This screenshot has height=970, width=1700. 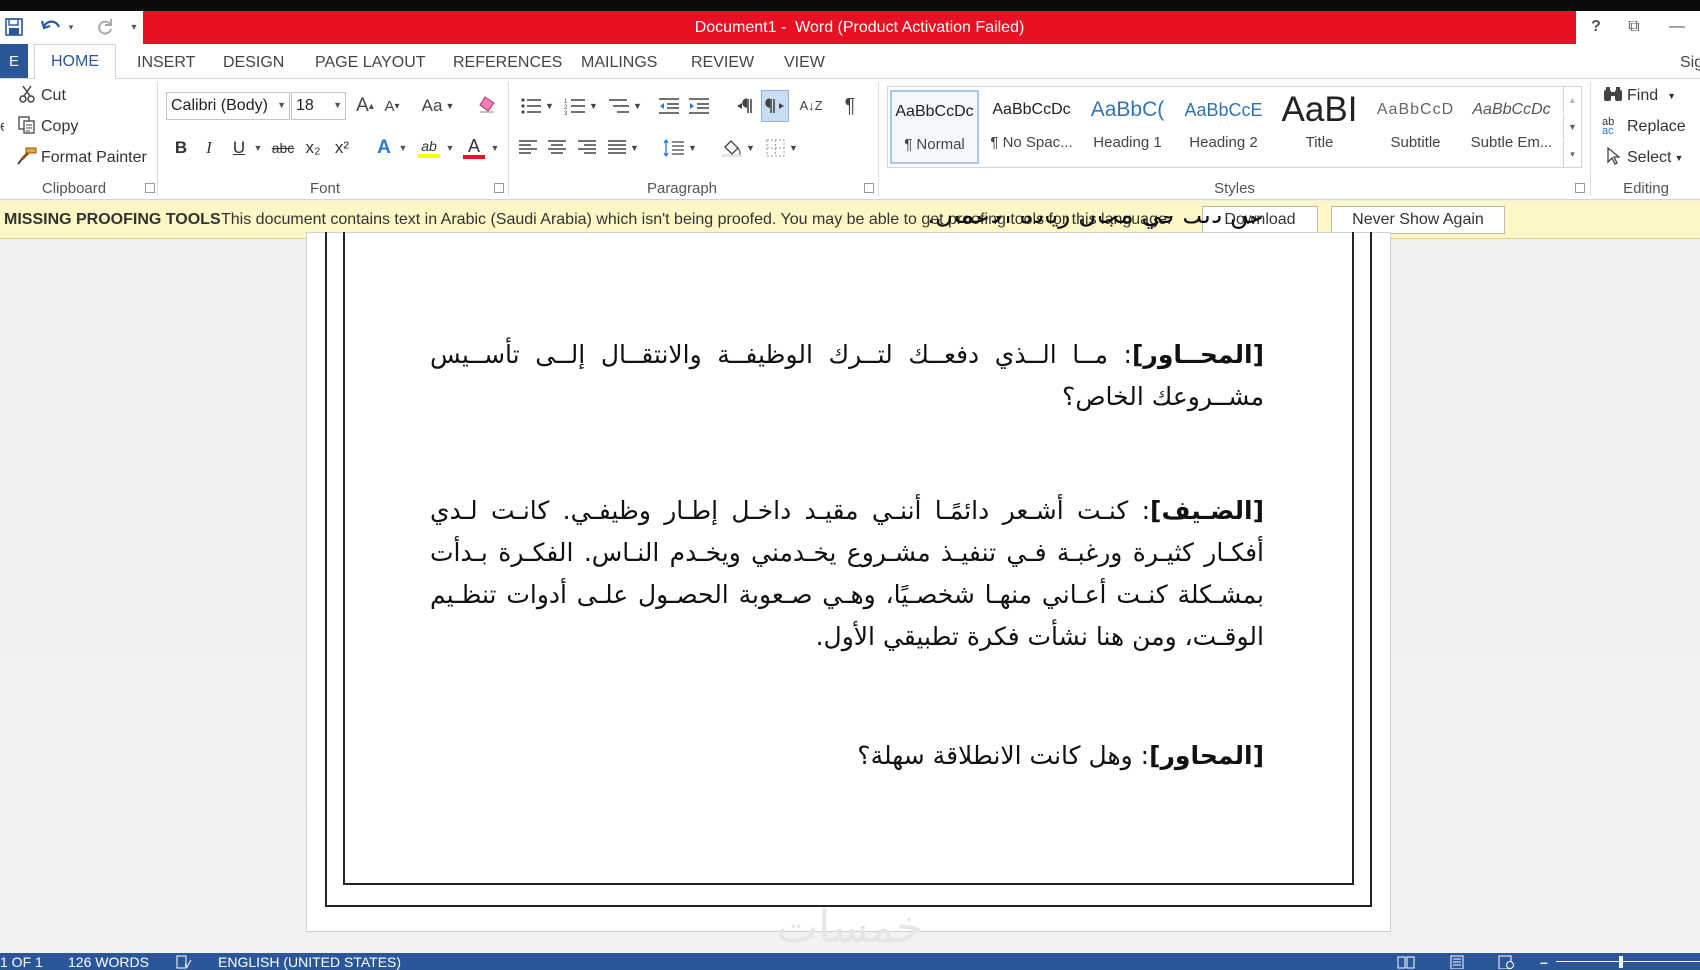 What do you see at coordinates (575, 107) in the screenshot?
I see `numbering-icon: 123` at bounding box center [575, 107].